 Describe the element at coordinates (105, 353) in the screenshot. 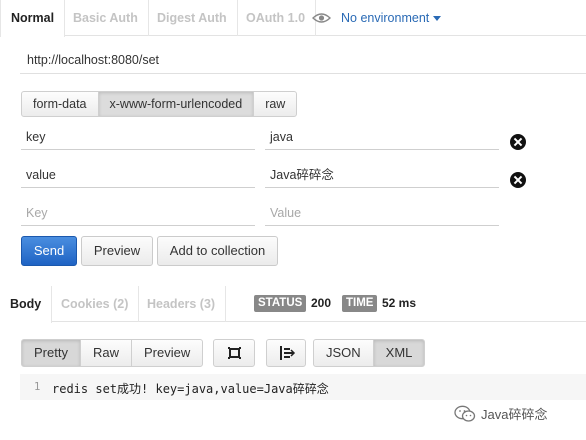

I see `view-raw-button: Raw` at that location.